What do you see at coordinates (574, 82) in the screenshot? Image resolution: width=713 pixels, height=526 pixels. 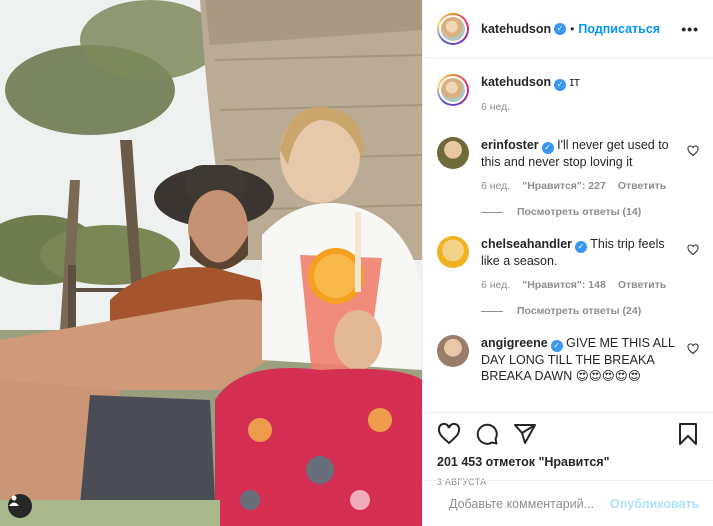 I see `caption-text: ɪт` at bounding box center [574, 82].